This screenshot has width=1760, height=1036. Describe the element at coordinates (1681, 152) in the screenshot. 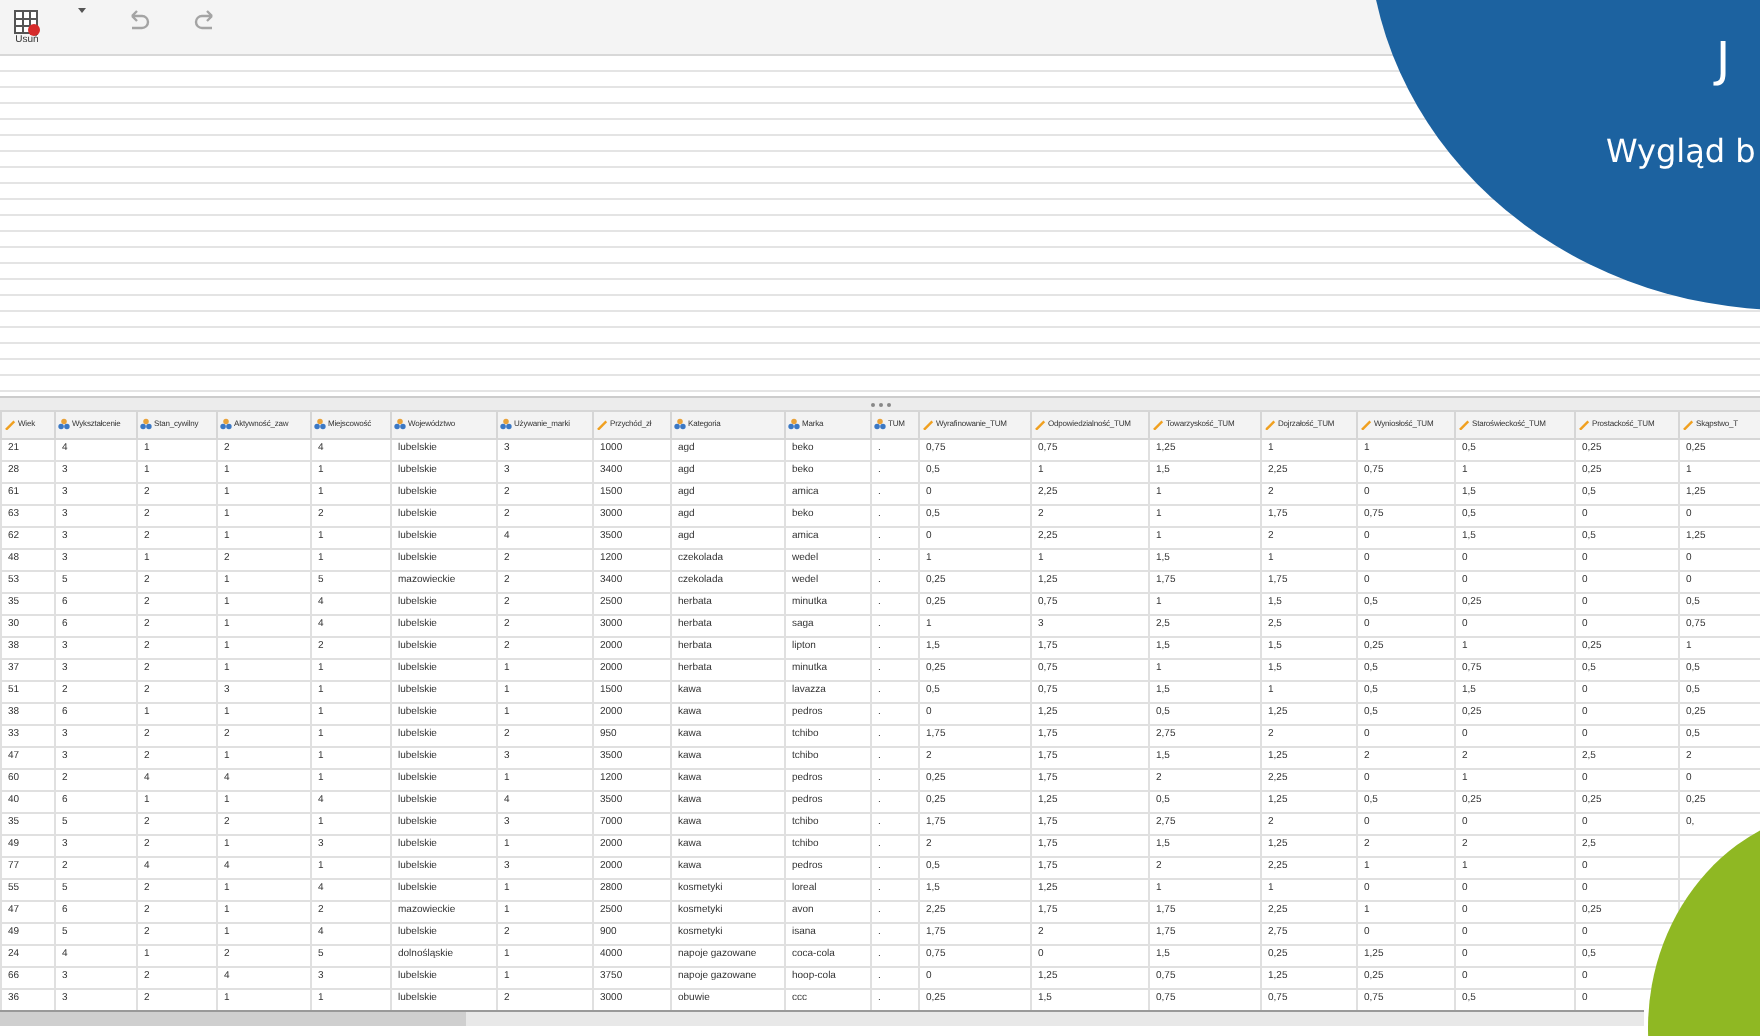

I see `banner-subtitle: Wygląd b` at that location.